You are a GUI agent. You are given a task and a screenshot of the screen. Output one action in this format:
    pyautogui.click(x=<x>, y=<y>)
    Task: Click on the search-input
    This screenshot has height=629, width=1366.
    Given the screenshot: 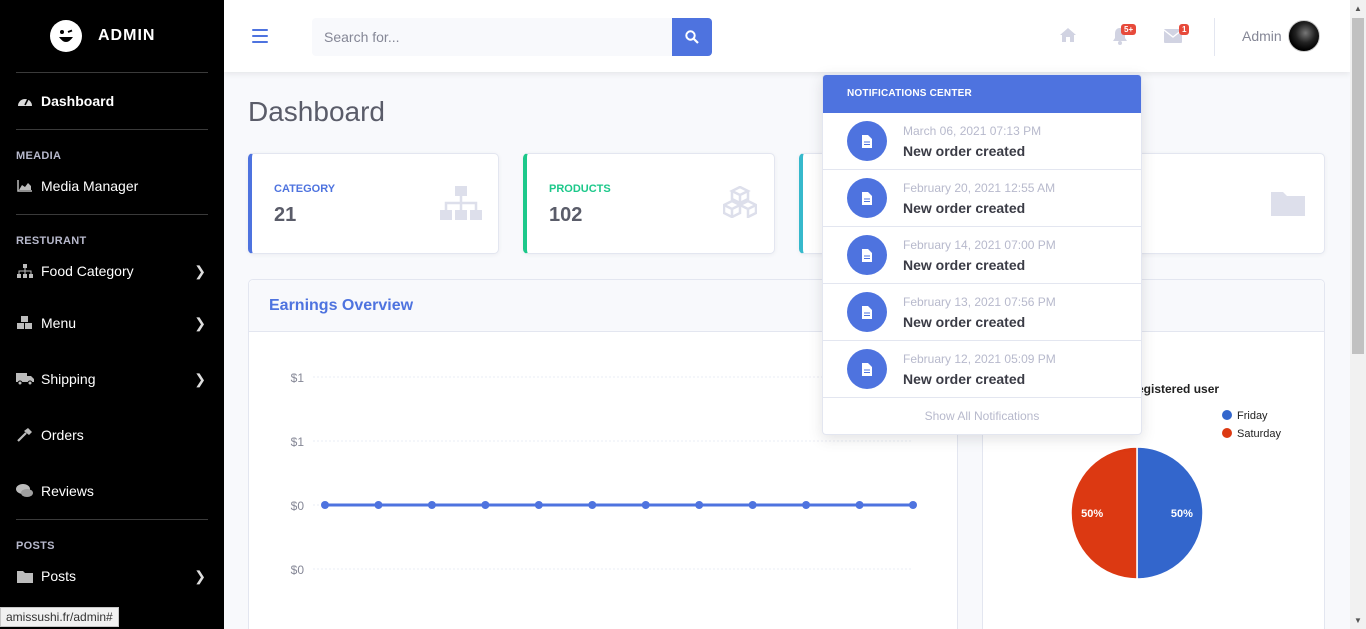 What is the action you would take?
    pyautogui.click(x=492, y=37)
    